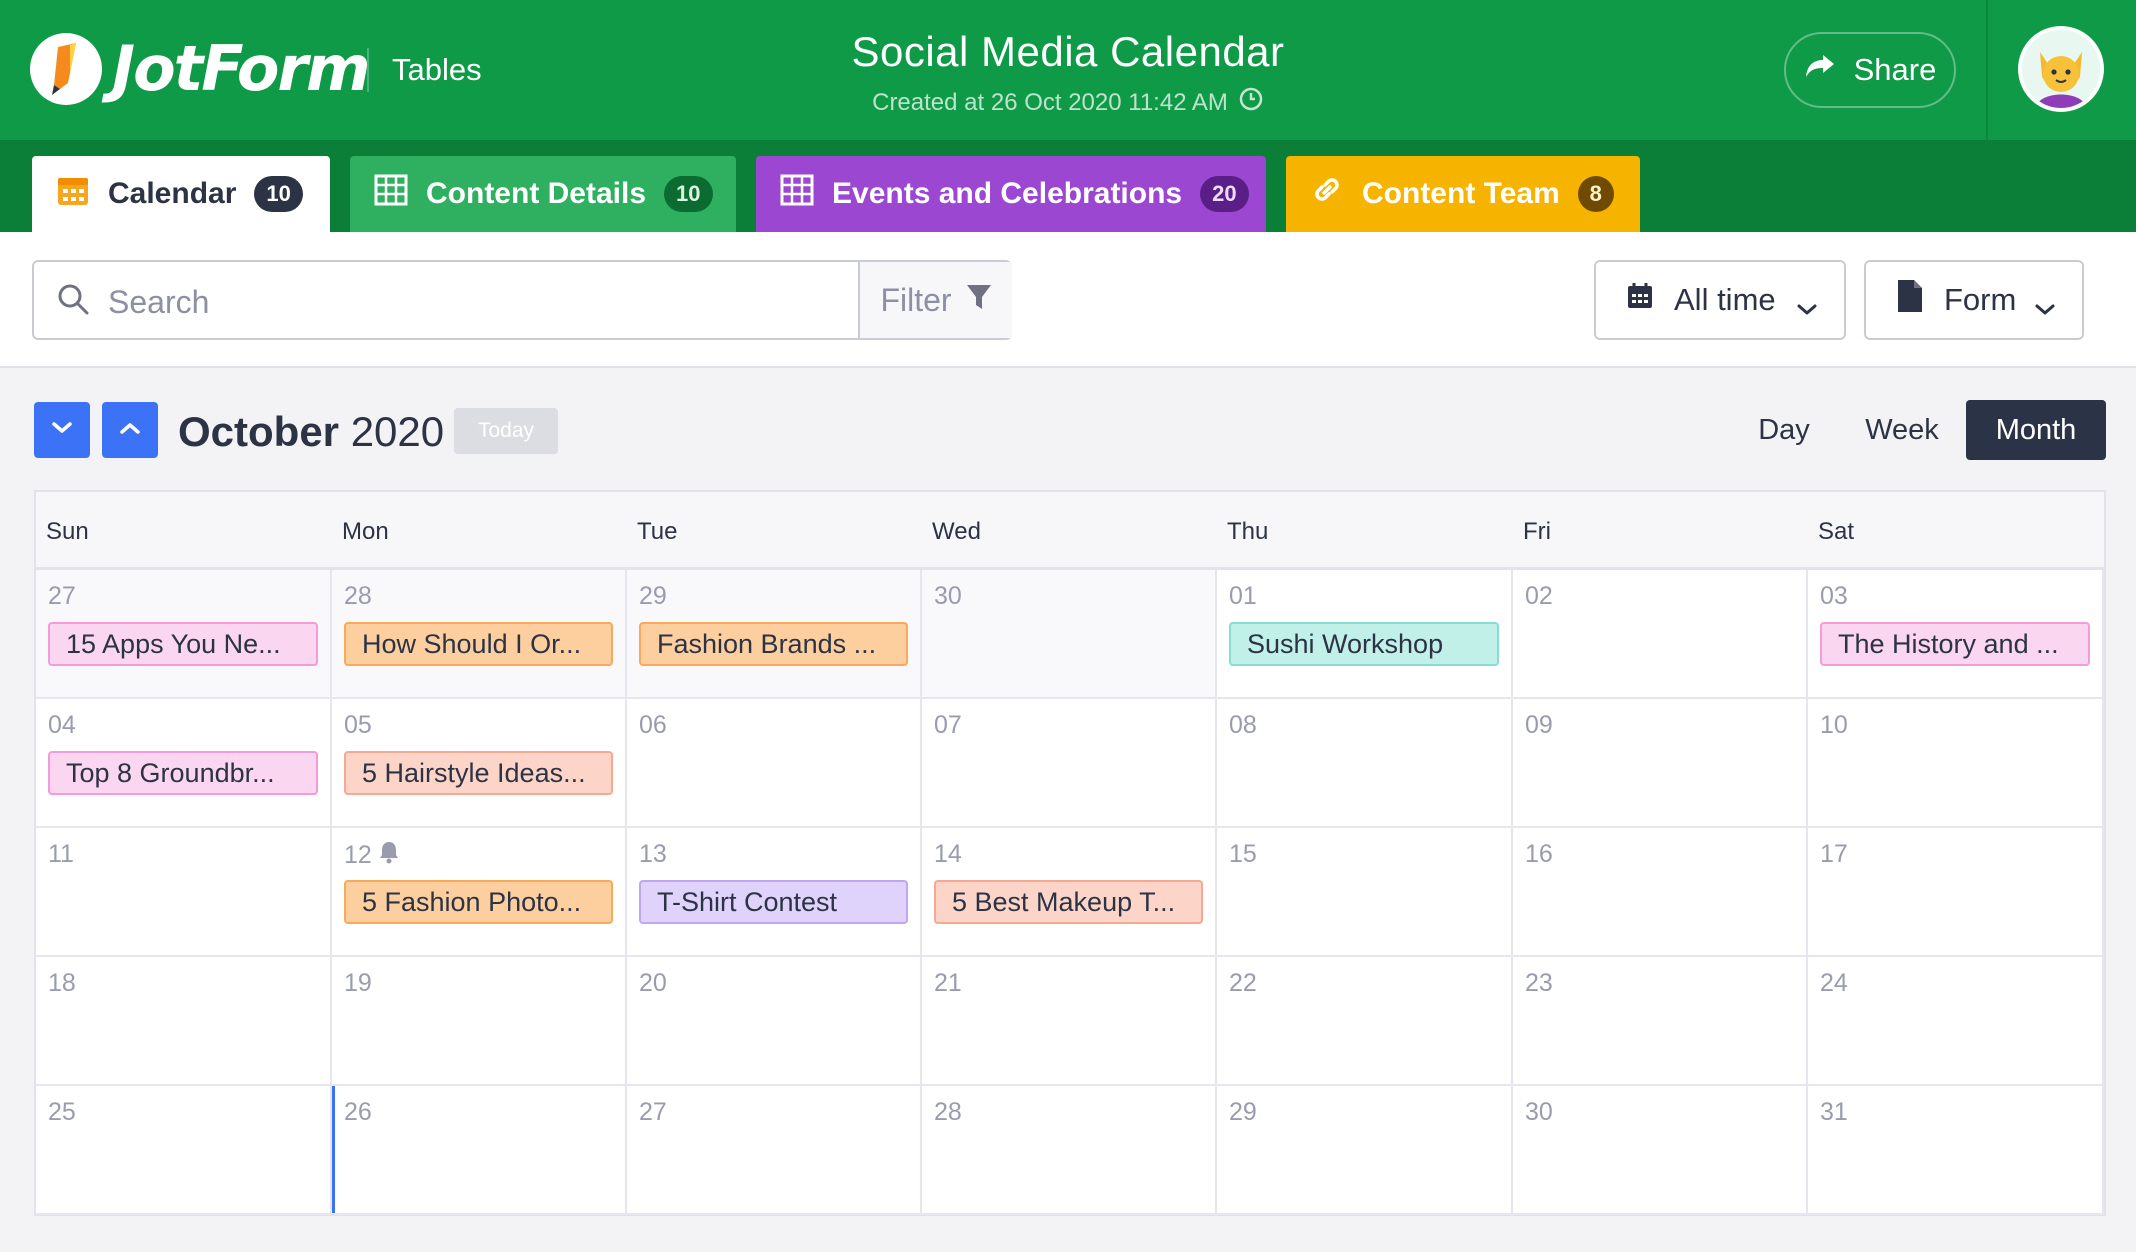 This screenshot has height=1252, width=2136. What do you see at coordinates (1539, 596) in the screenshot?
I see `day-number-text: 02` at bounding box center [1539, 596].